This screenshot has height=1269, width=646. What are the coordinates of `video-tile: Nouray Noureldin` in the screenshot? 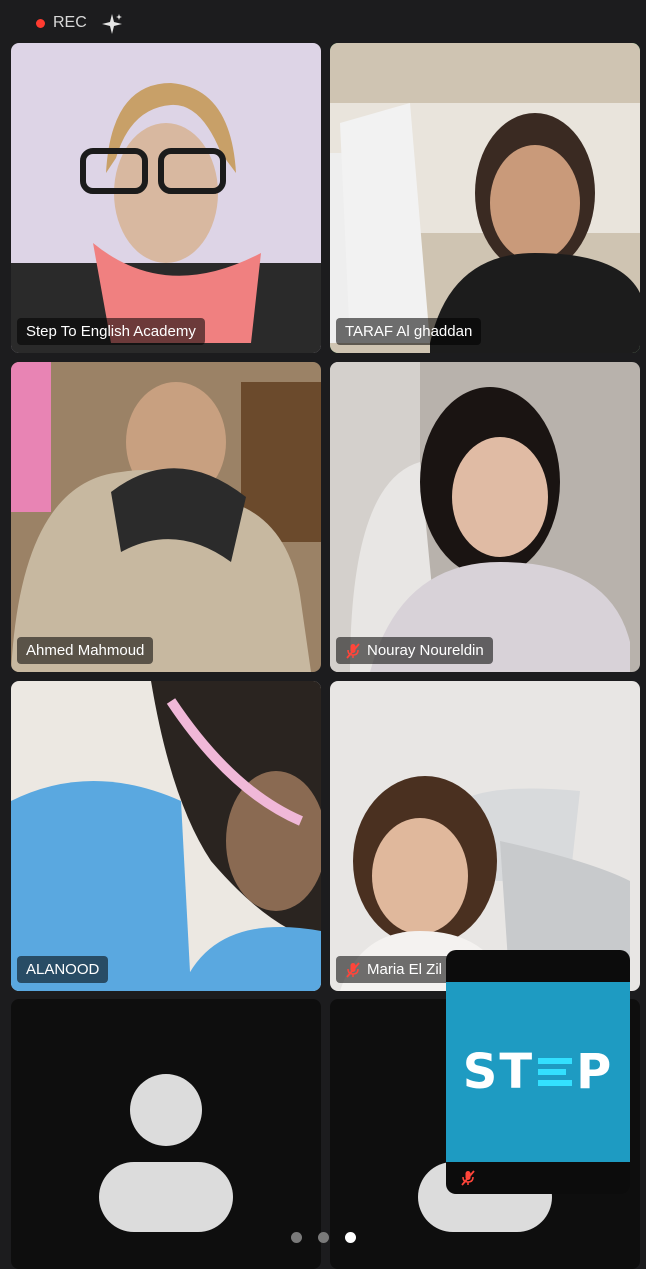 It's located at (485, 517).